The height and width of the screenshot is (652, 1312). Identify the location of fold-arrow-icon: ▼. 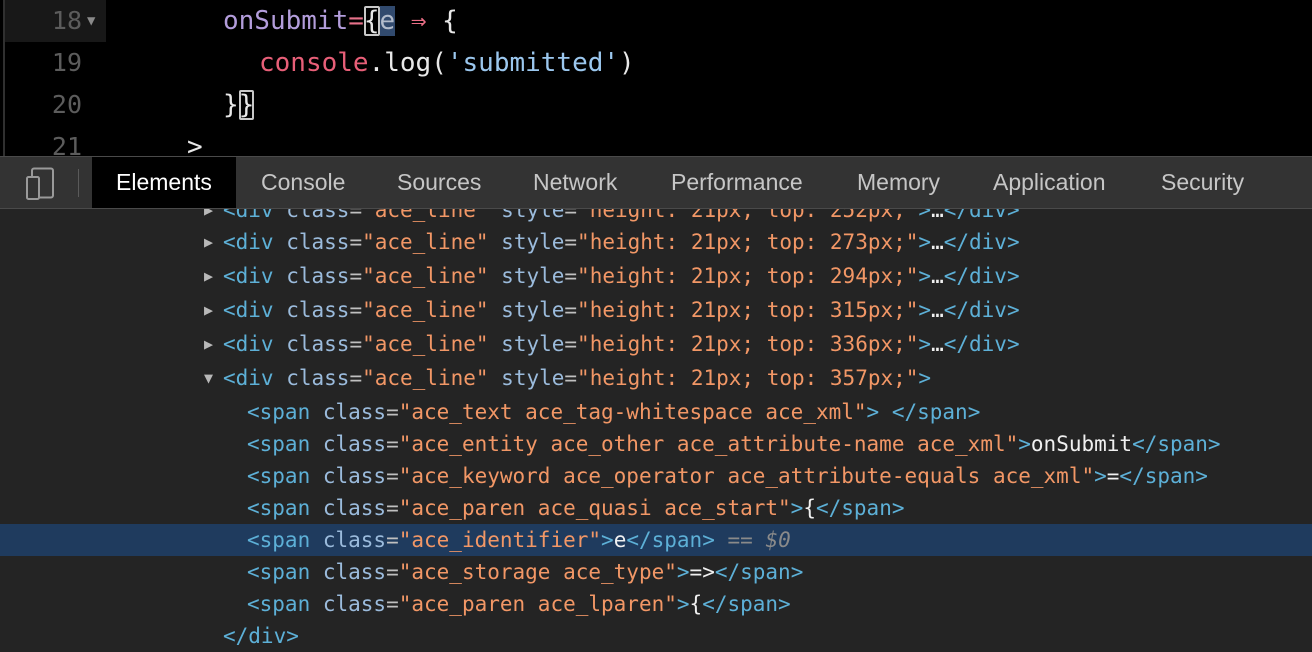
(91, 21).